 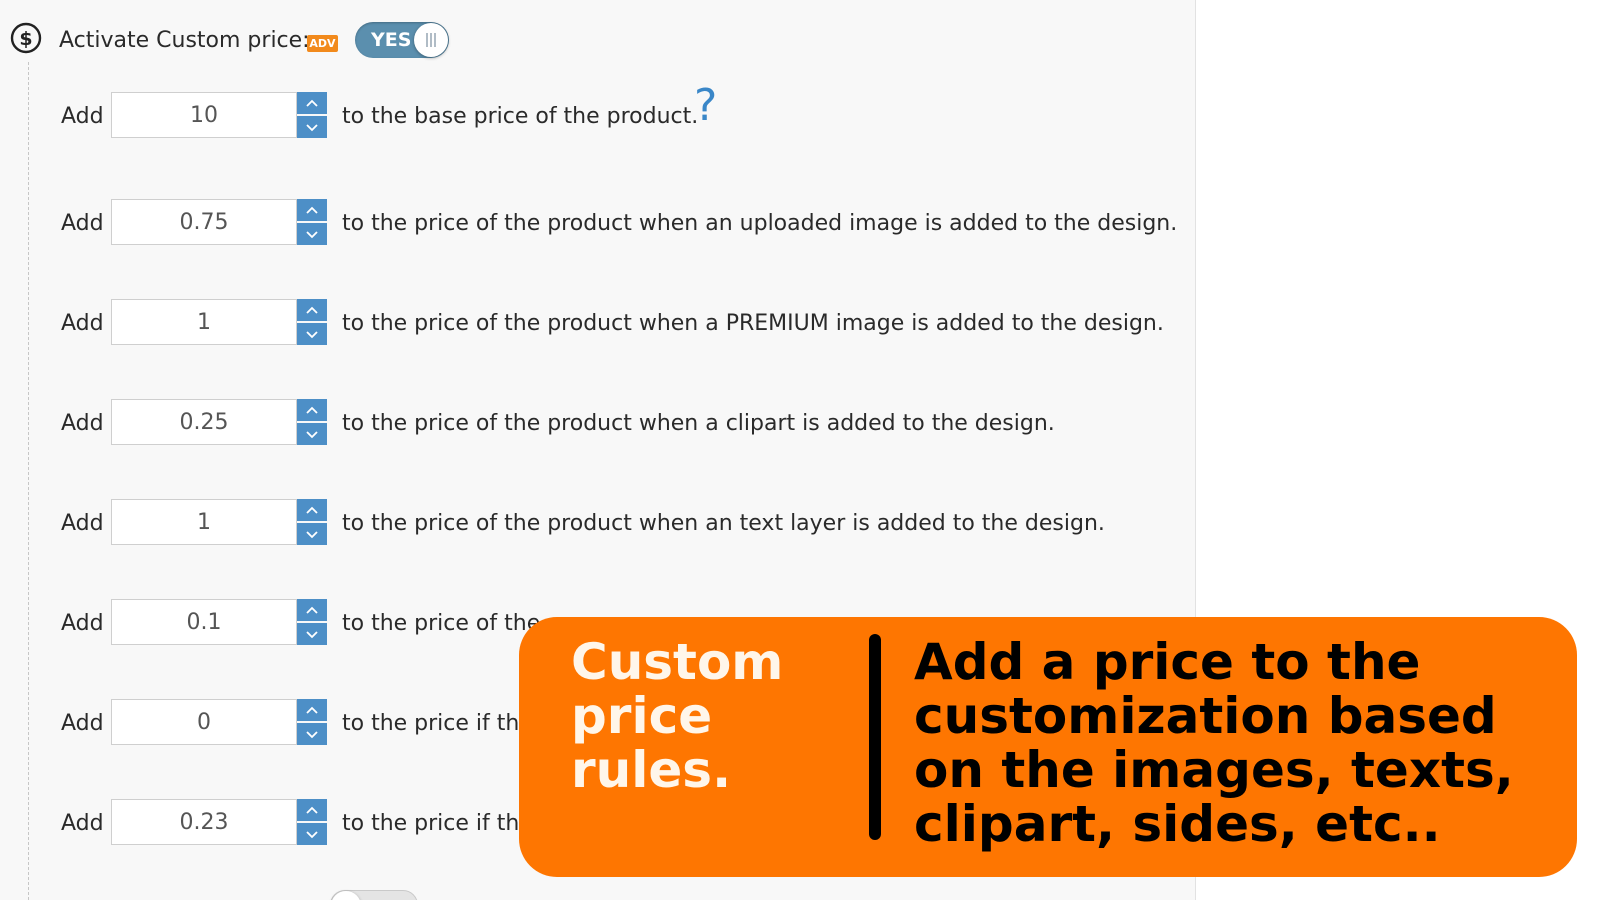 I want to click on clipart-price-input, so click(x=204, y=422).